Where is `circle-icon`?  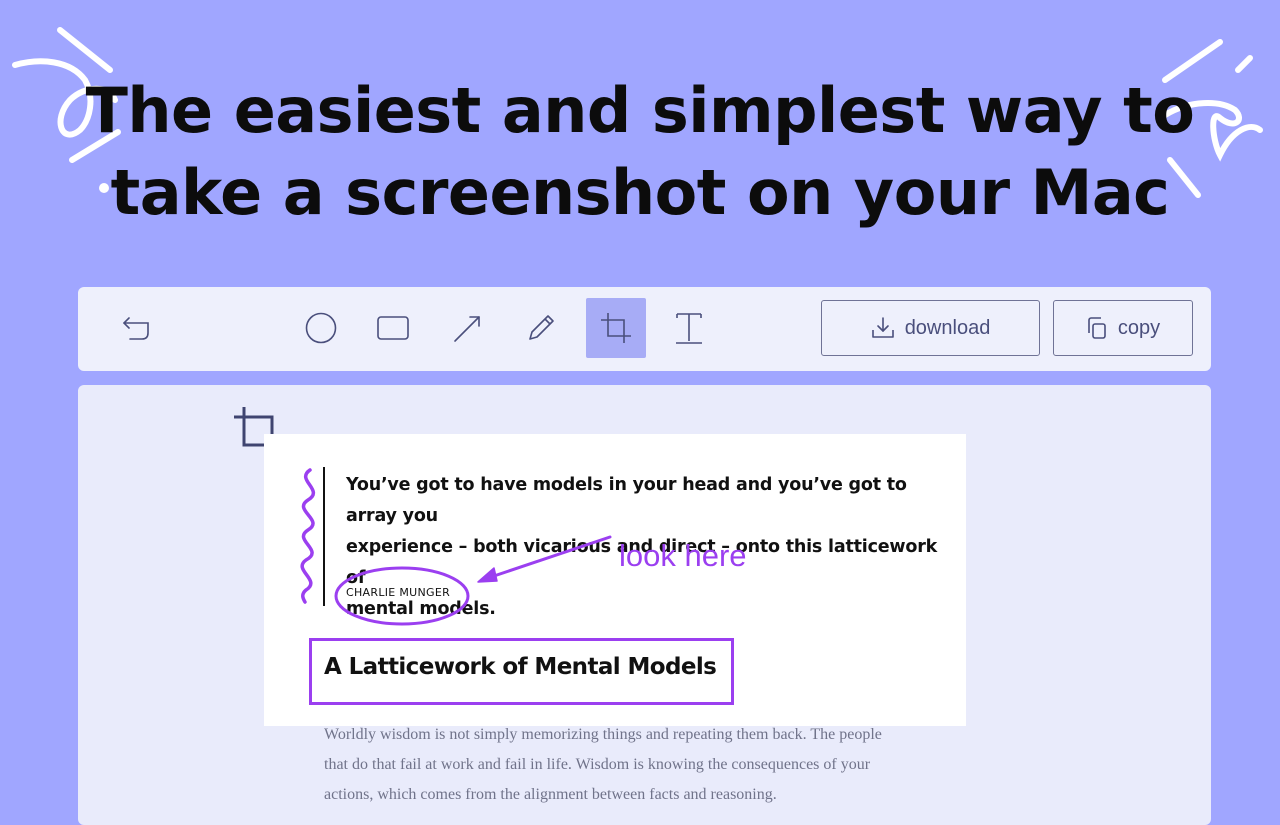 circle-icon is located at coordinates (321, 328).